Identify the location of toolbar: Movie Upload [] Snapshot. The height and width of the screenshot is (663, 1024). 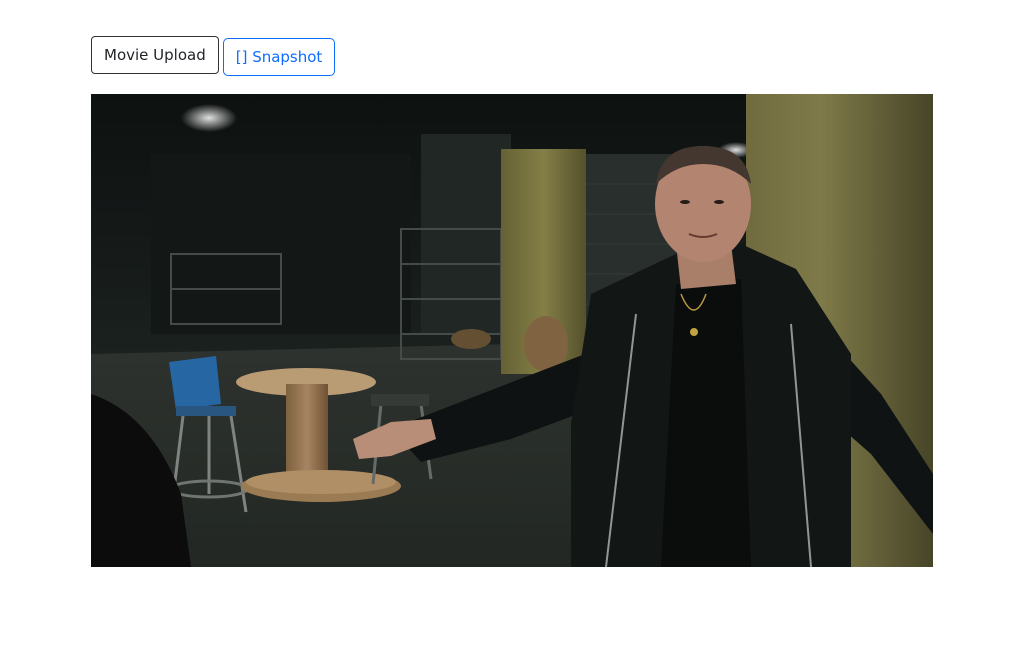
(213, 56).